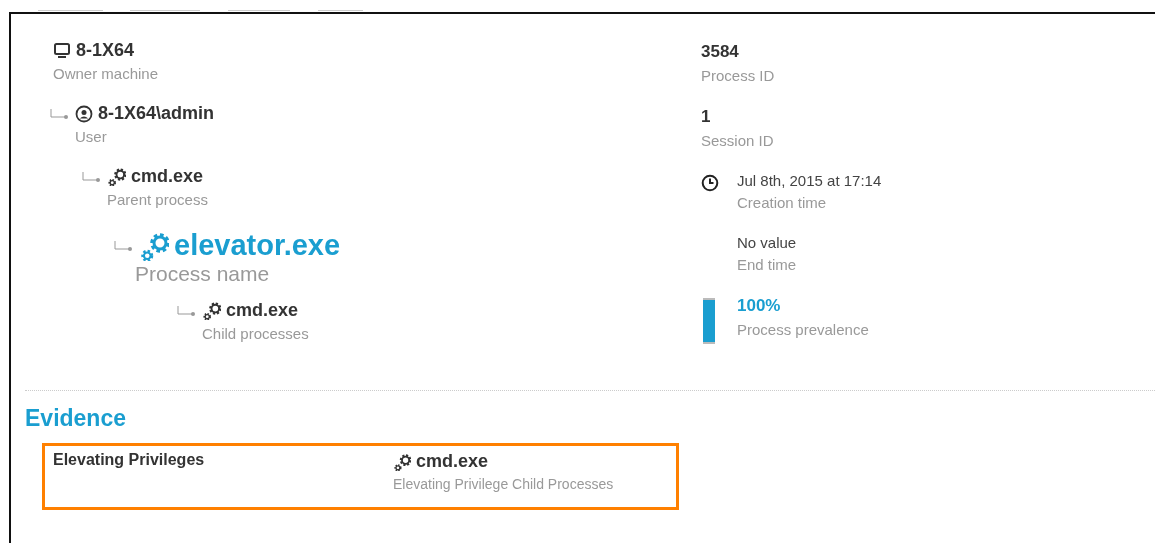 The width and height of the screenshot is (1155, 543). Describe the element at coordinates (129, 460) in the screenshot. I see `evidence-name: Elevating Privileges` at that location.